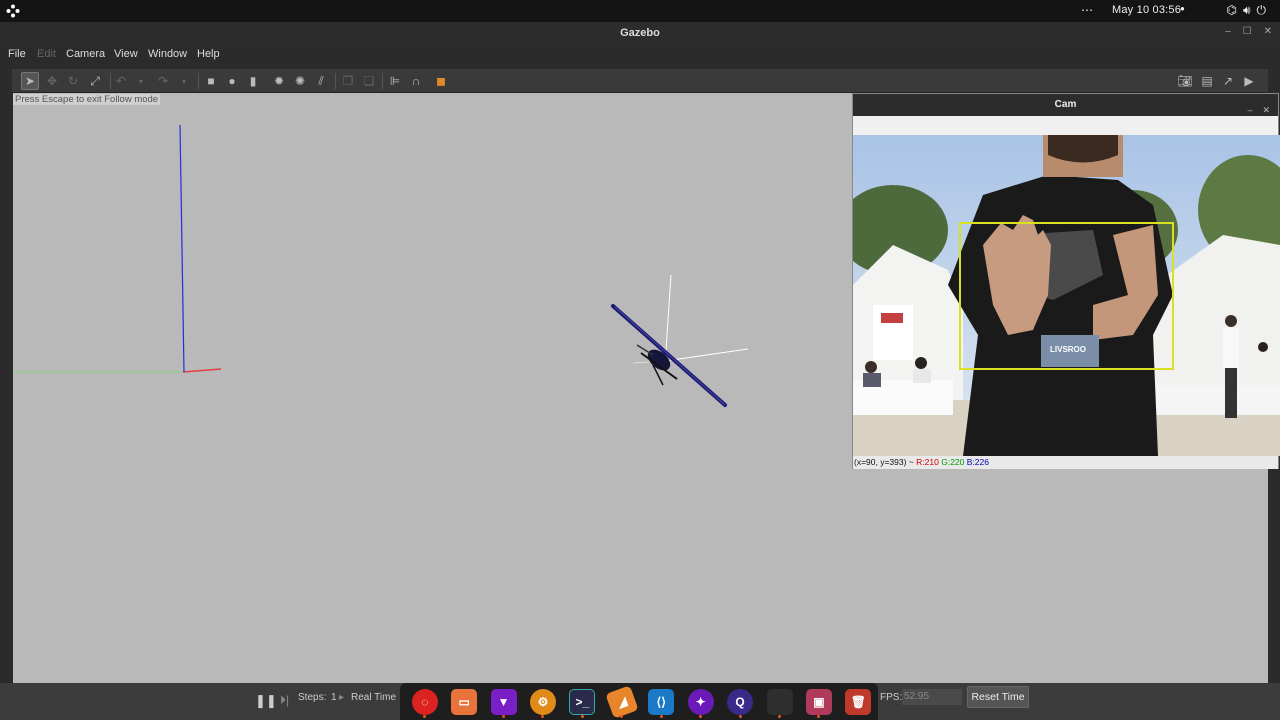  I want to click on cam-status-r: R:210, so click(927, 462).